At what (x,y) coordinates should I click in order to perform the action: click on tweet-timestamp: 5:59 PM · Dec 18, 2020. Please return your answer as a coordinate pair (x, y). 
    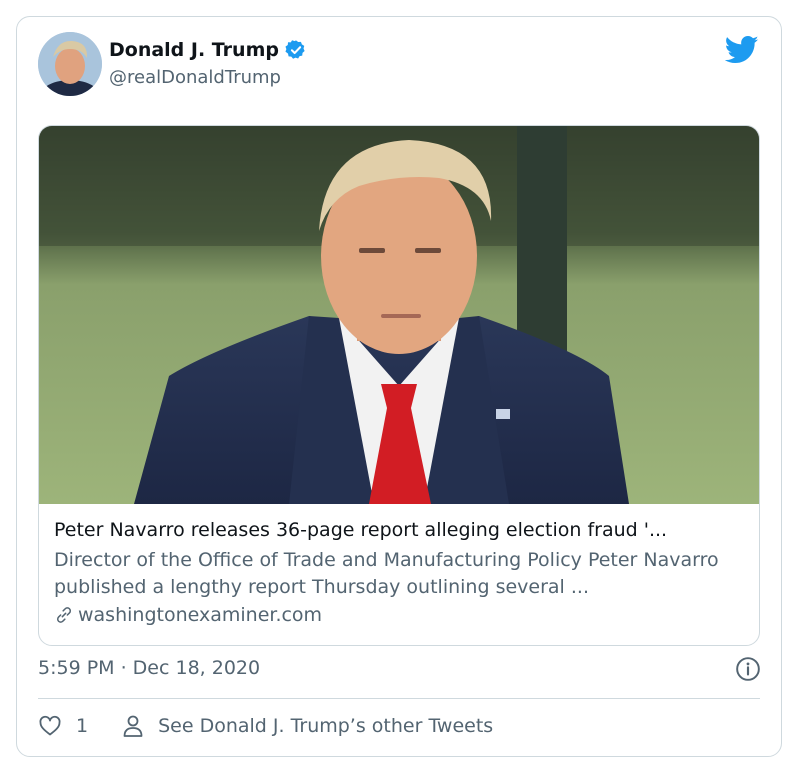
    Looking at the image, I should click on (149, 668).